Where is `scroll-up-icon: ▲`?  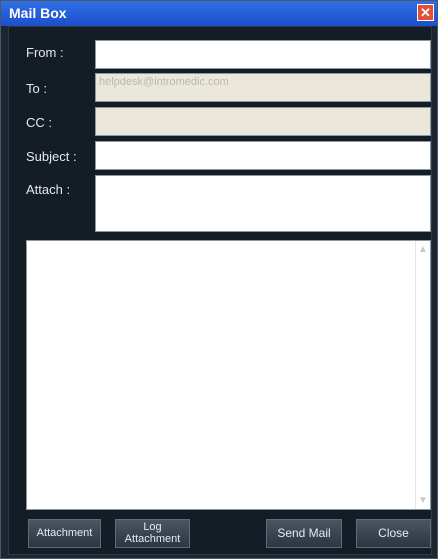 scroll-up-icon: ▲ is located at coordinates (423, 249).